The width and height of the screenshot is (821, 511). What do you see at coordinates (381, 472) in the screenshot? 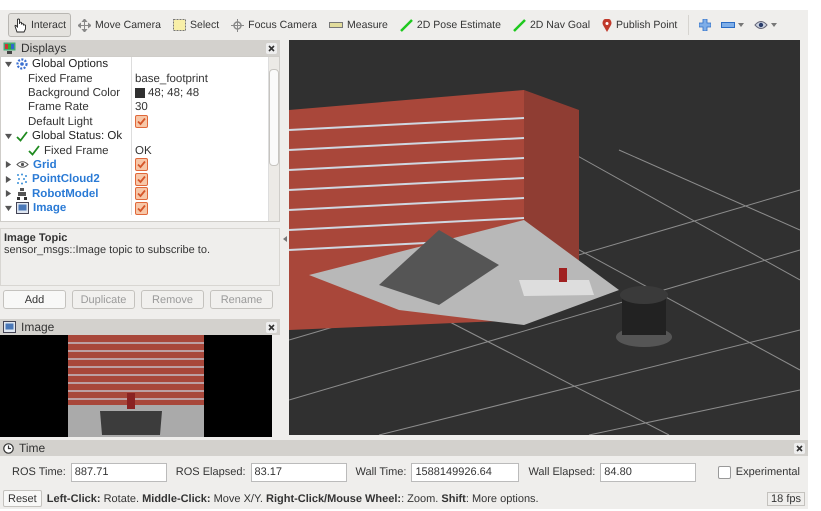
I see `field-label: Wall Time:` at bounding box center [381, 472].